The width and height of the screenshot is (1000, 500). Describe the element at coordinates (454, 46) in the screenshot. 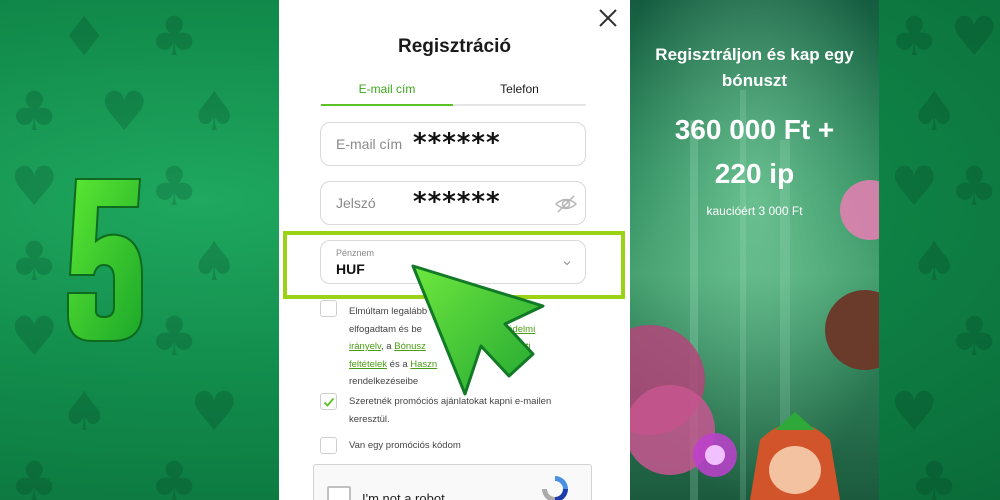

I see `modal-title: Regisztráció` at that location.